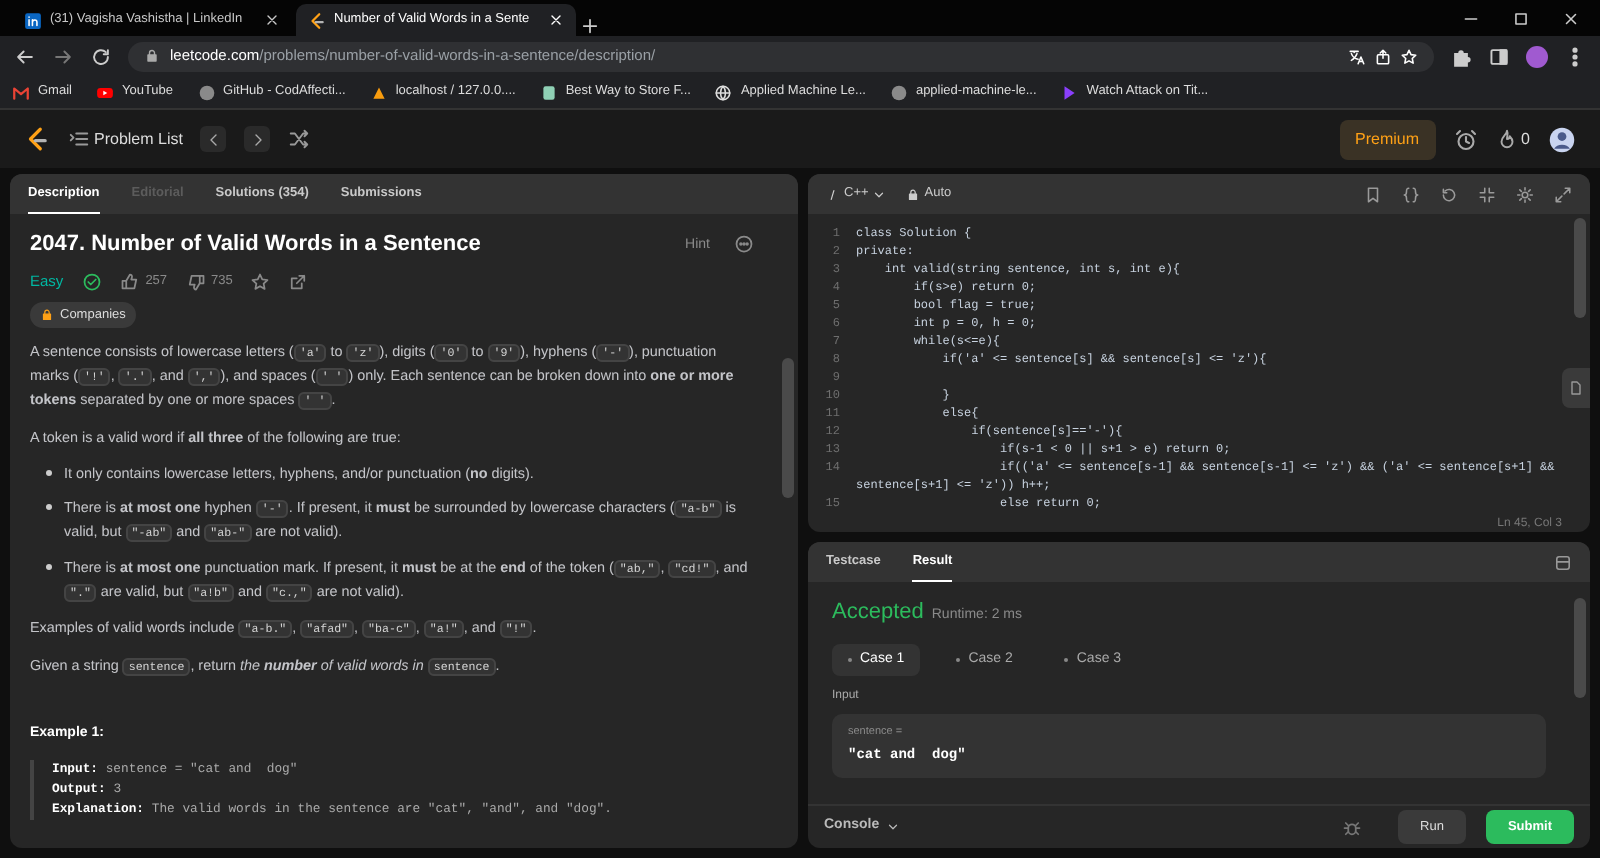 Image resolution: width=1600 pixels, height=858 pixels. What do you see at coordinates (1563, 562) in the screenshot?
I see `layout-icon` at bounding box center [1563, 562].